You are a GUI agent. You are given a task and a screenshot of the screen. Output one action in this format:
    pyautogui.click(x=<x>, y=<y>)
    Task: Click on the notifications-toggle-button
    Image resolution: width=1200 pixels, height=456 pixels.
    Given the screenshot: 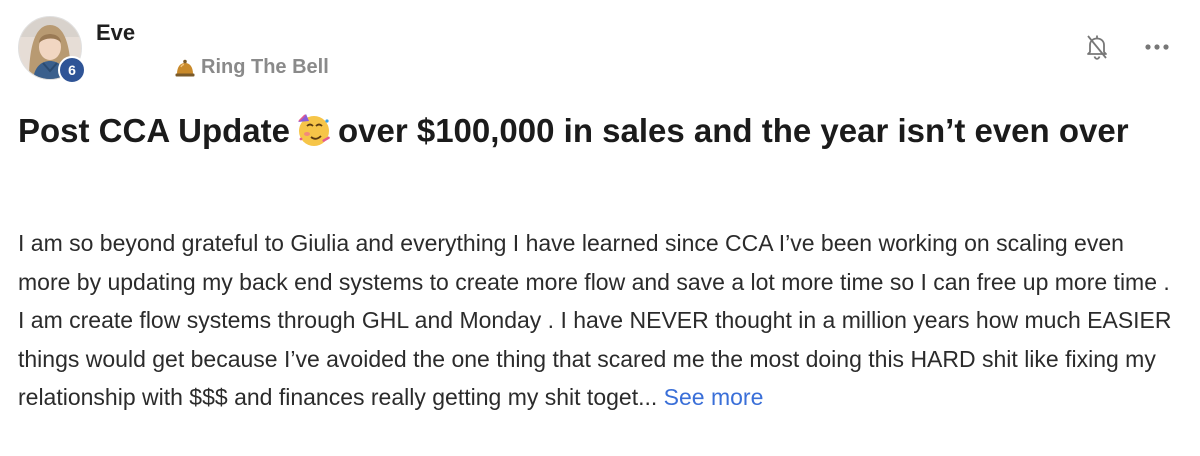 What is the action you would take?
    pyautogui.click(x=1097, y=47)
    